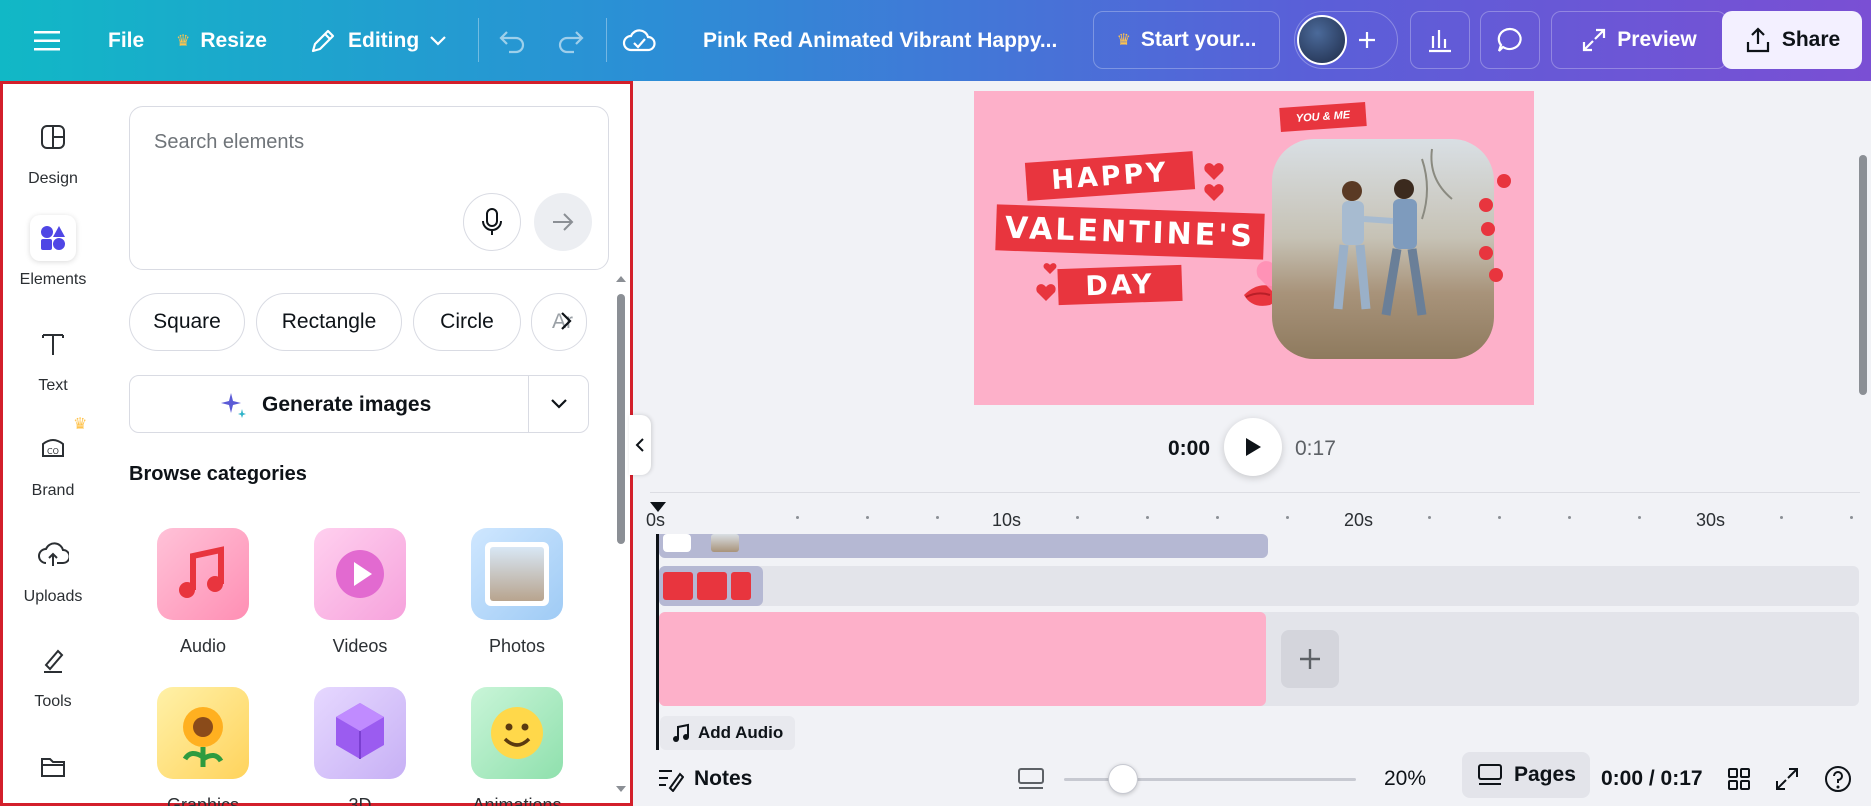  Describe the element at coordinates (566, 321) in the screenshot. I see `chevron-right-icon` at that location.